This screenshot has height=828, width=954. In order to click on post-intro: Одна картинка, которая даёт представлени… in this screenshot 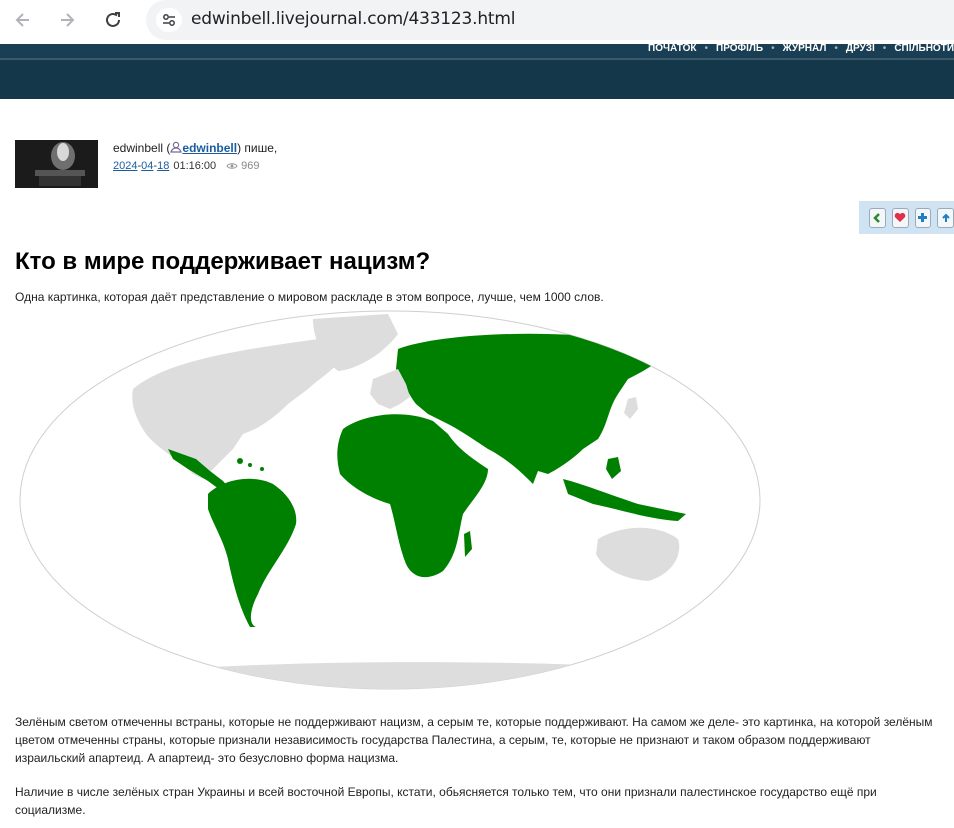, I will do `click(309, 297)`.